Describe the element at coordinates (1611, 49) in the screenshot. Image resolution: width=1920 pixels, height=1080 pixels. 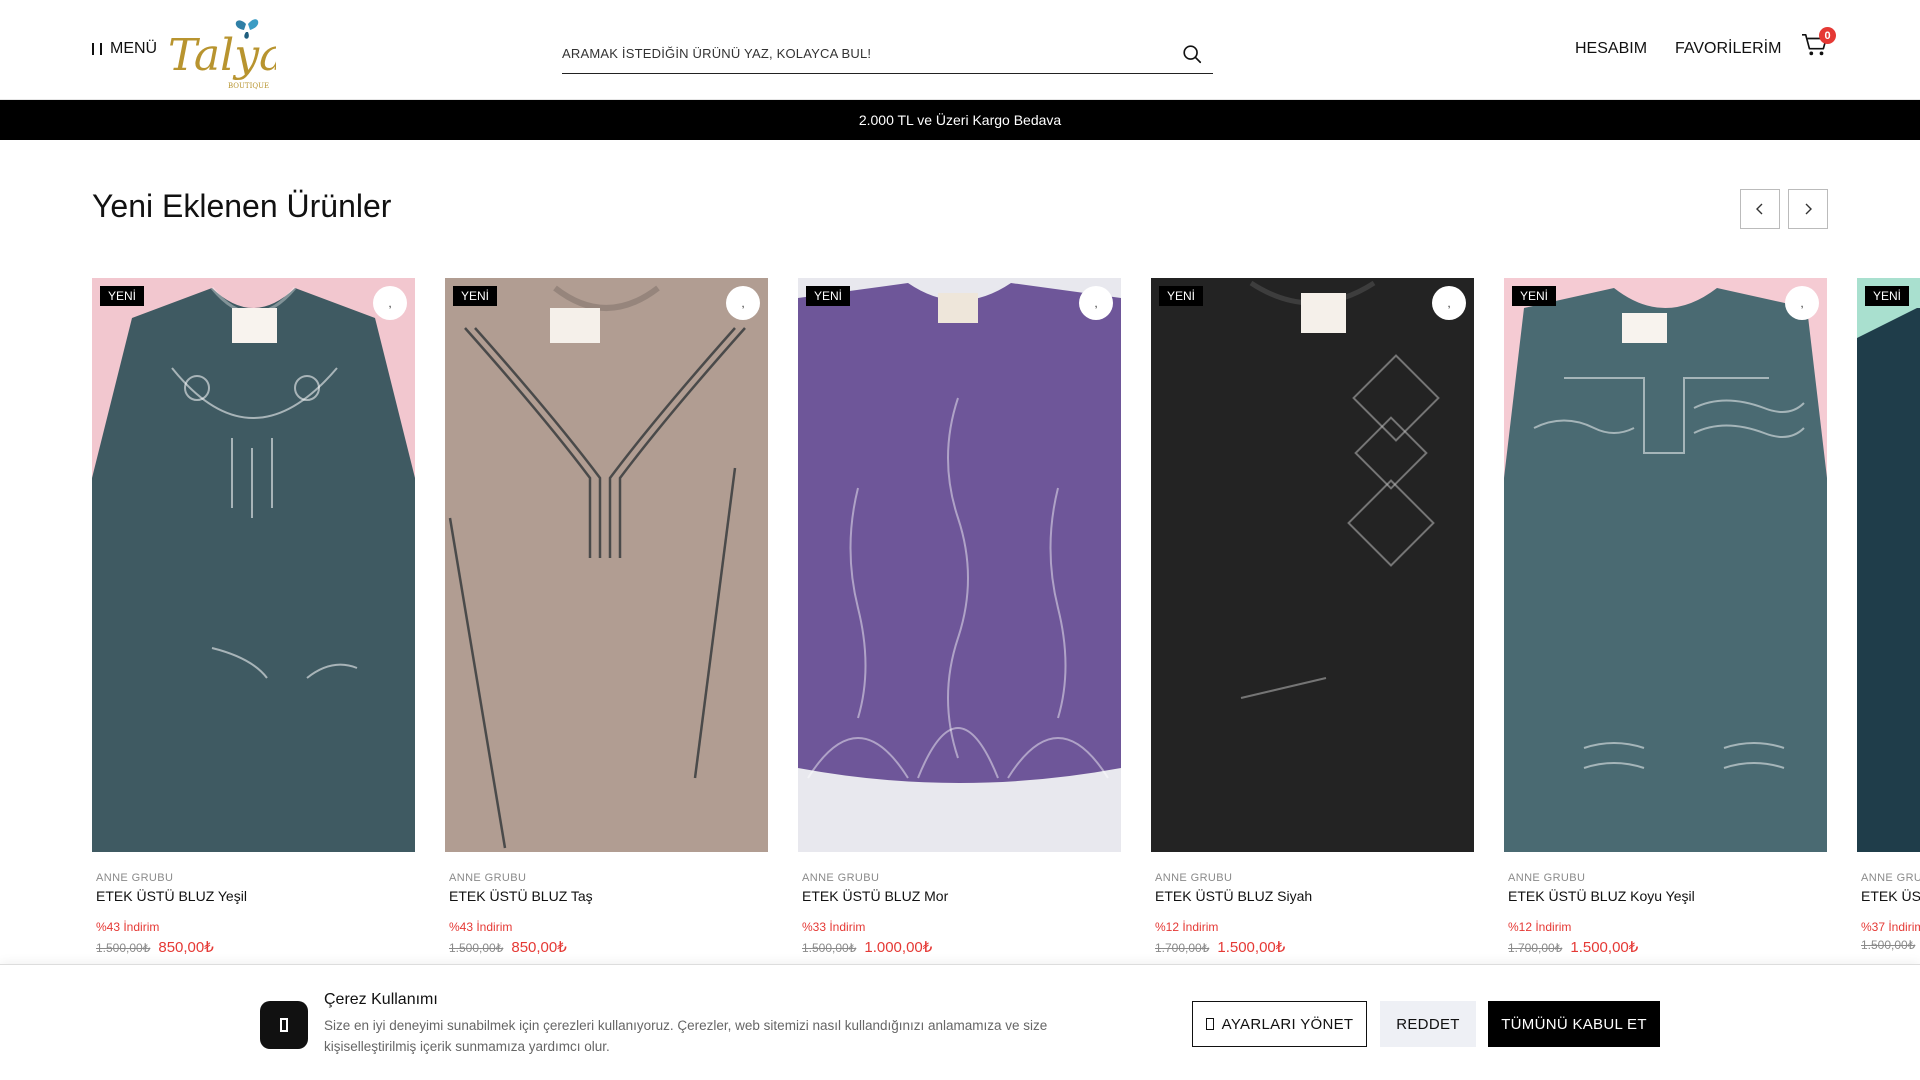
I see `account-link: HESABIM` at that location.